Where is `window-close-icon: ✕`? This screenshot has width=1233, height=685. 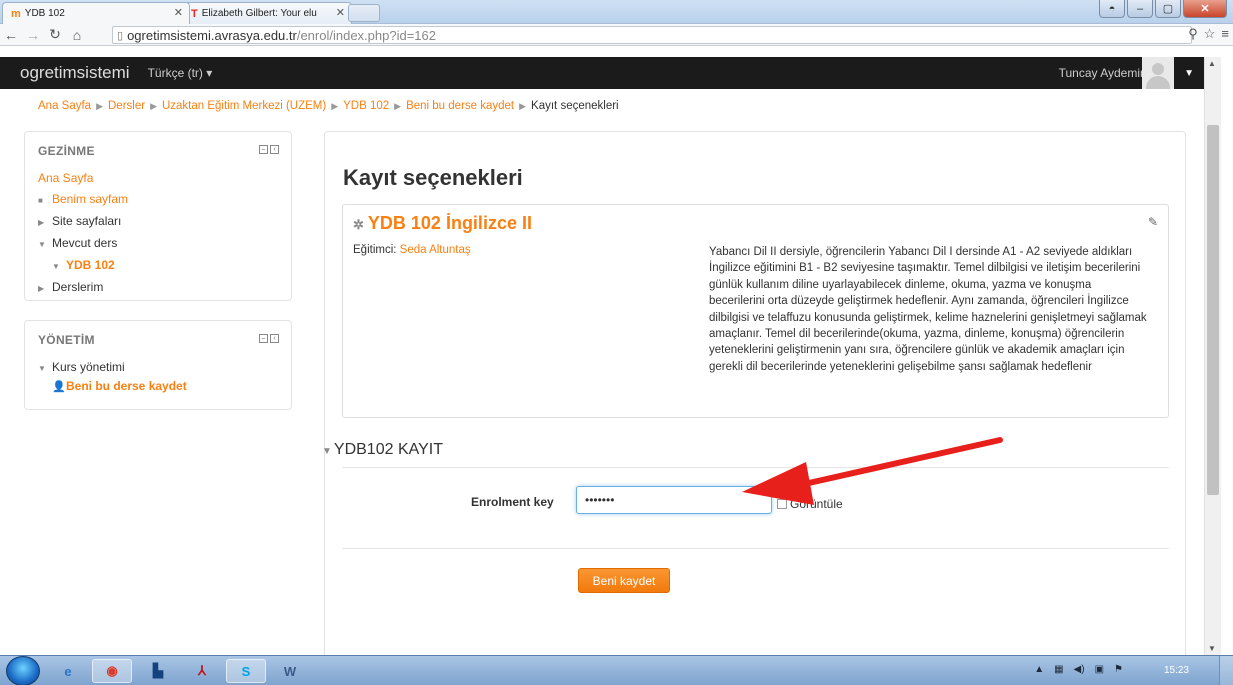
window-close-icon: ✕ is located at coordinates (1205, 9).